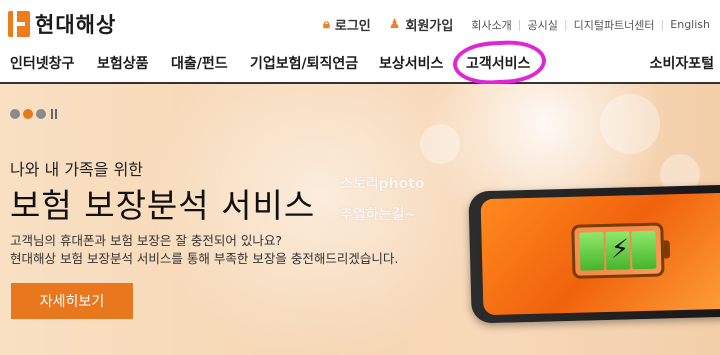  I want to click on login-label: 로그인, so click(352, 26).